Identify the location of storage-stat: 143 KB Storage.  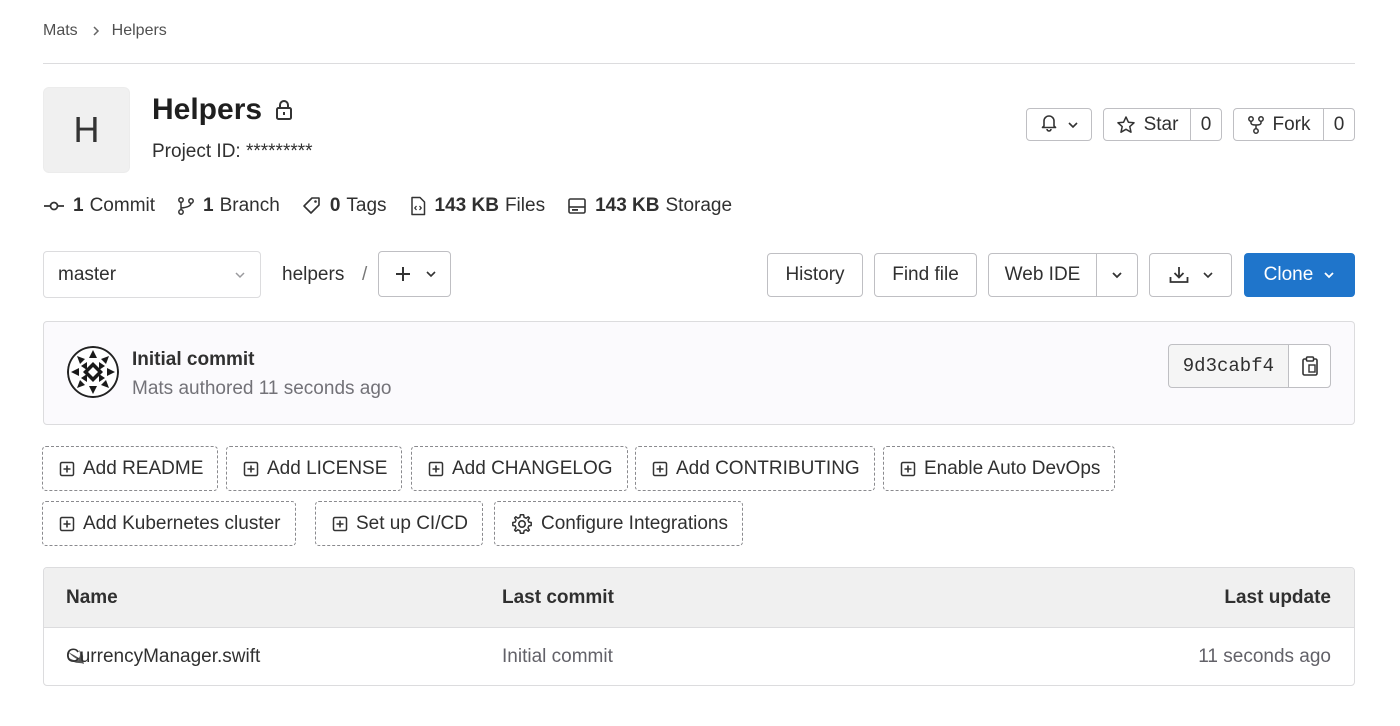
(649, 206).